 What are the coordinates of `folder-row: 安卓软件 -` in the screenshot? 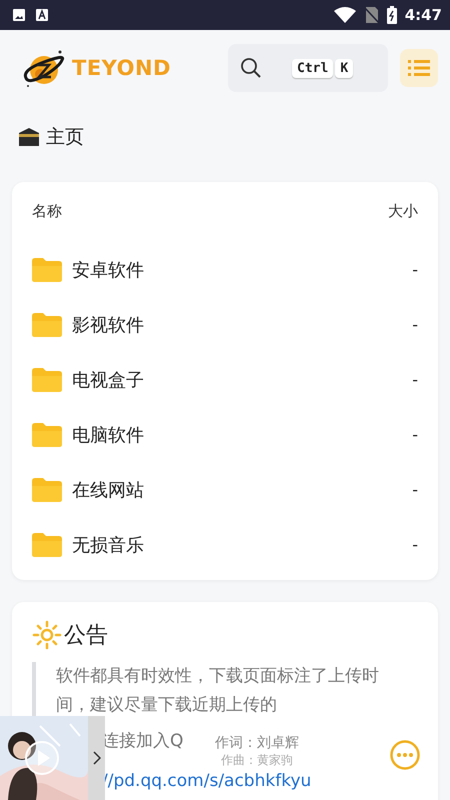 It's located at (225, 269).